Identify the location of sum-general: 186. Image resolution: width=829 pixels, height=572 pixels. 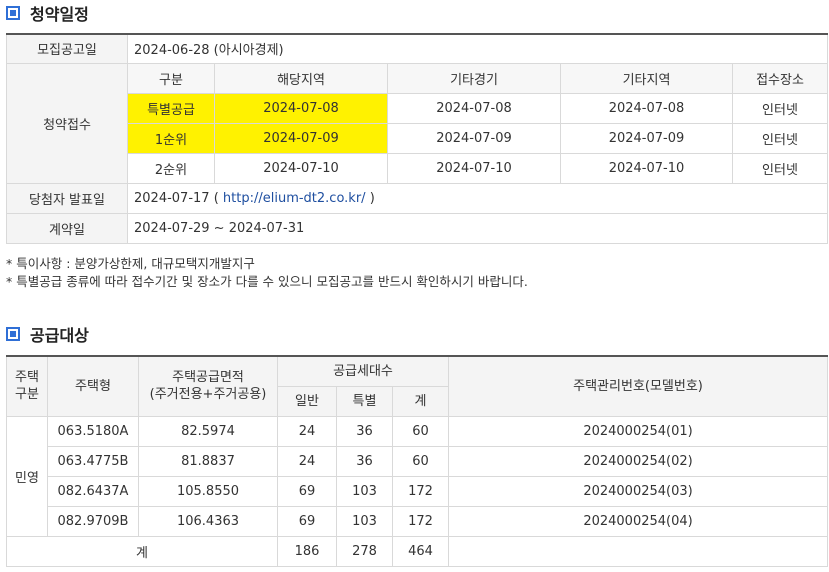
(307, 551).